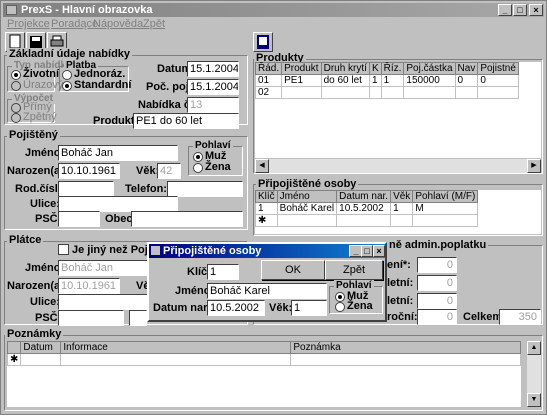  I want to click on insured-phone-input, so click(205, 189).